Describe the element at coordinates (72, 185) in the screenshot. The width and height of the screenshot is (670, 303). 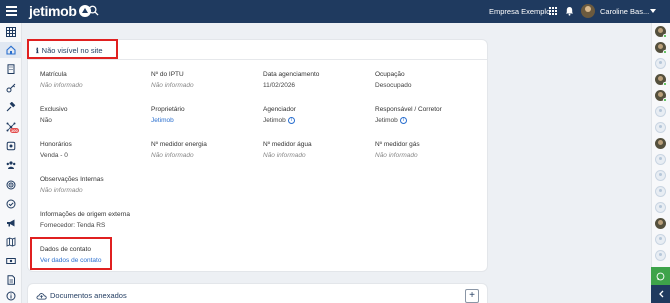
I see `field-observacoes: Observações Internas Não informado` at that location.